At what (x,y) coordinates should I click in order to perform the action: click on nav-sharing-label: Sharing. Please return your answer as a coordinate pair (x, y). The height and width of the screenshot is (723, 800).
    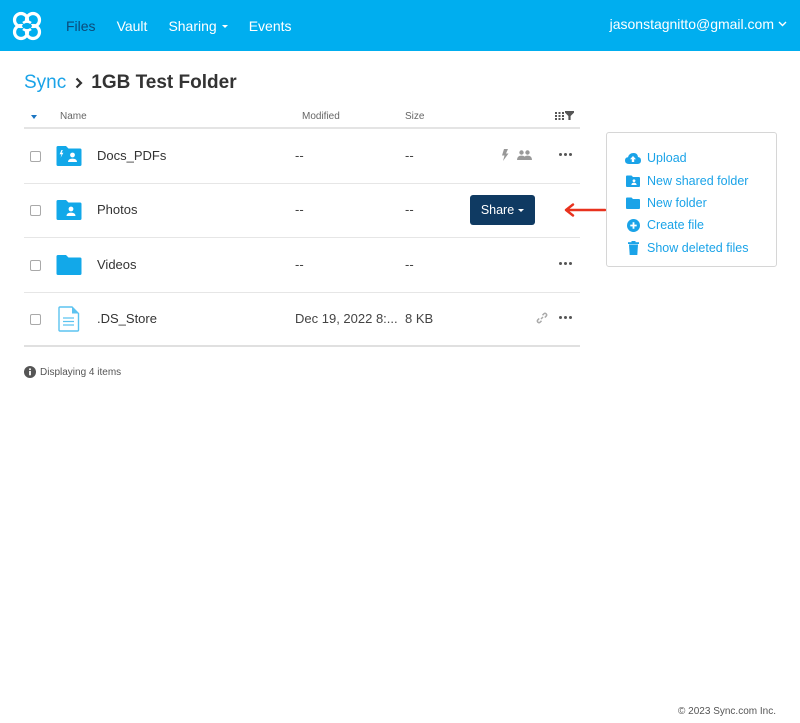
    Looking at the image, I should click on (192, 25).